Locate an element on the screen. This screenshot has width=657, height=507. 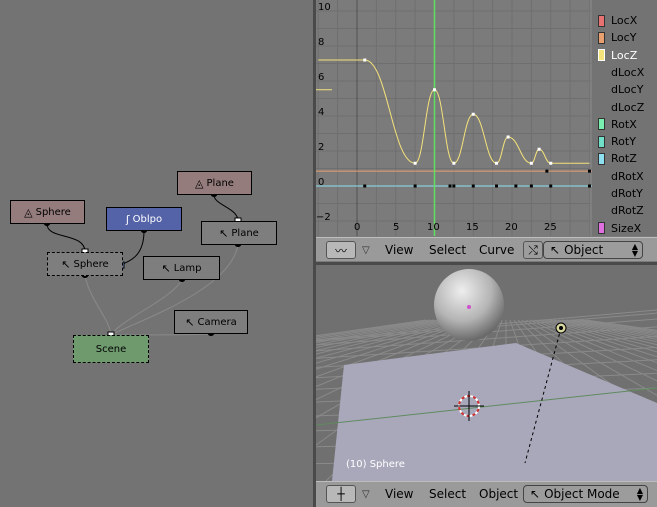
x-tick-label: 5 is located at coordinates (396, 227).